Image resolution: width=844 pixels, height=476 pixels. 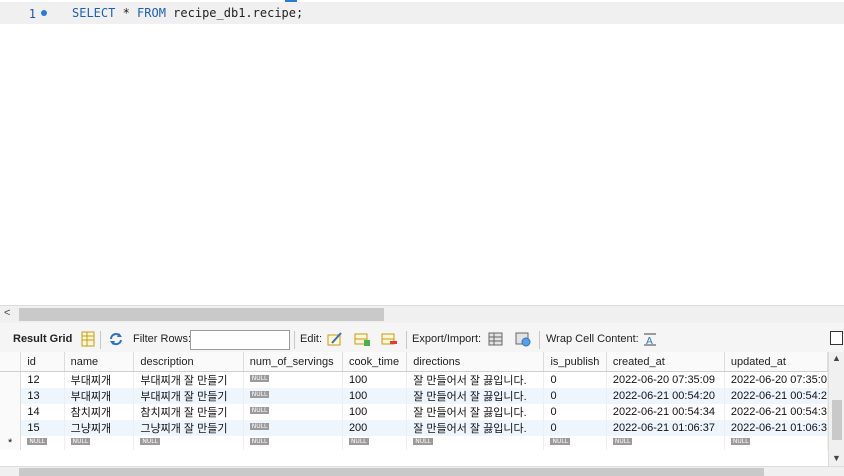 What do you see at coordinates (99, 443) in the screenshot?
I see `new-cell-name: NULL` at bounding box center [99, 443].